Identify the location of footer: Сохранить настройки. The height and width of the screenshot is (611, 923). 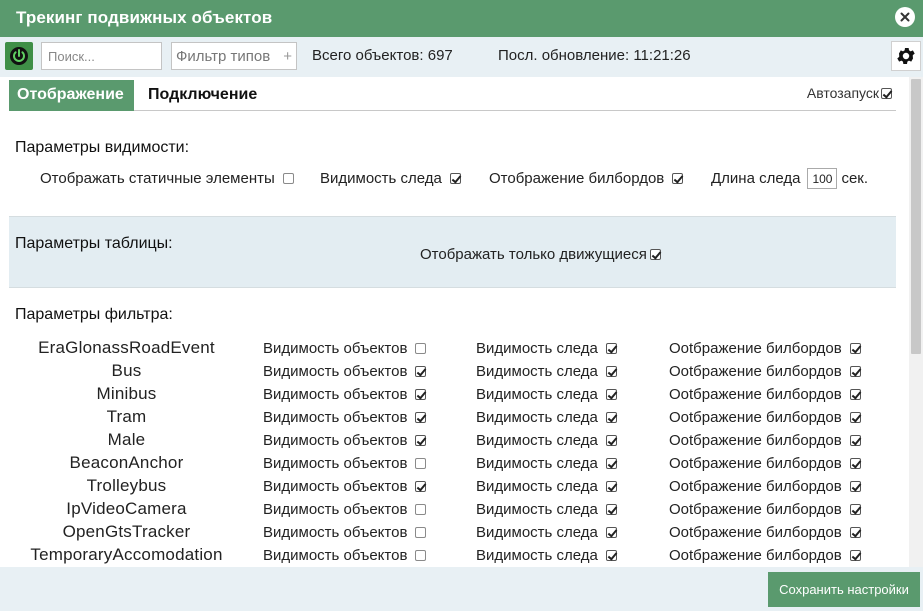
(461, 589).